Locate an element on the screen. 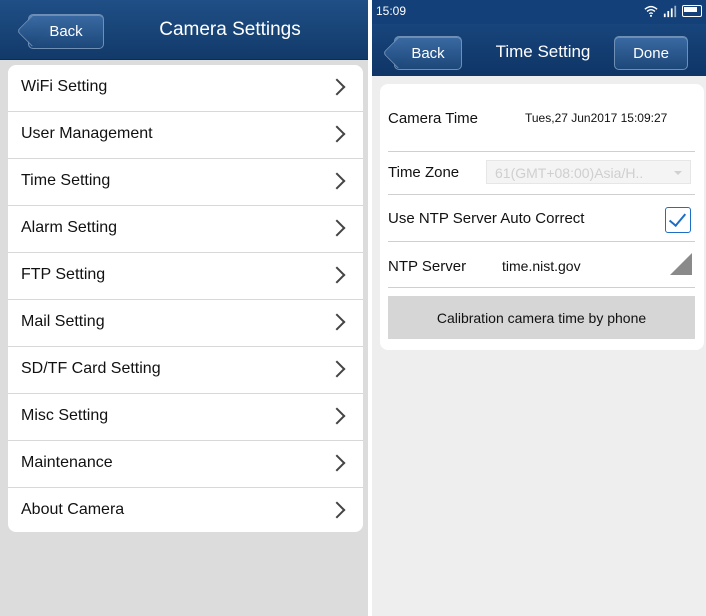 This screenshot has height=616, width=706. menu-item-label: Misc Setting is located at coordinates (65, 415).